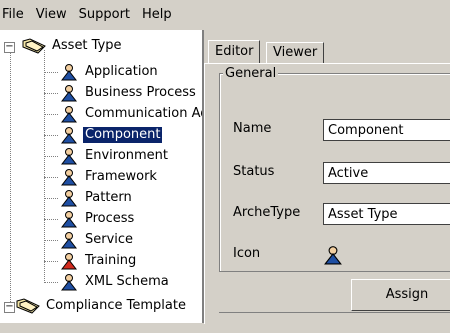  I want to click on tree-node-asset-type: Asset Type, so click(73, 45).